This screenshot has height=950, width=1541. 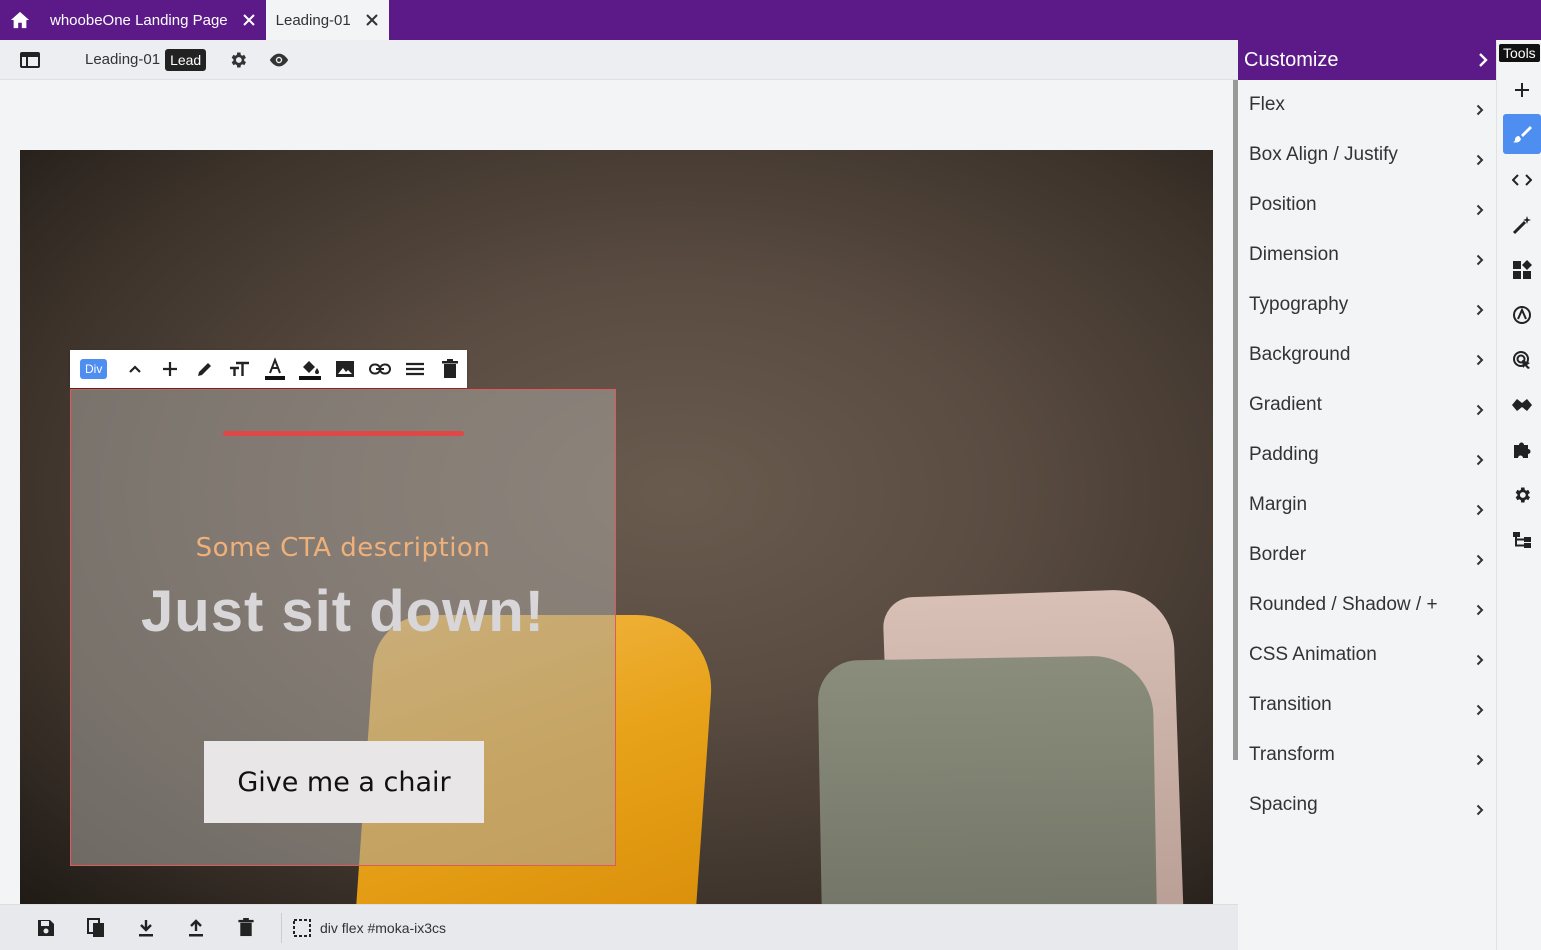 I want to click on animation-icon, so click(x=1522, y=315).